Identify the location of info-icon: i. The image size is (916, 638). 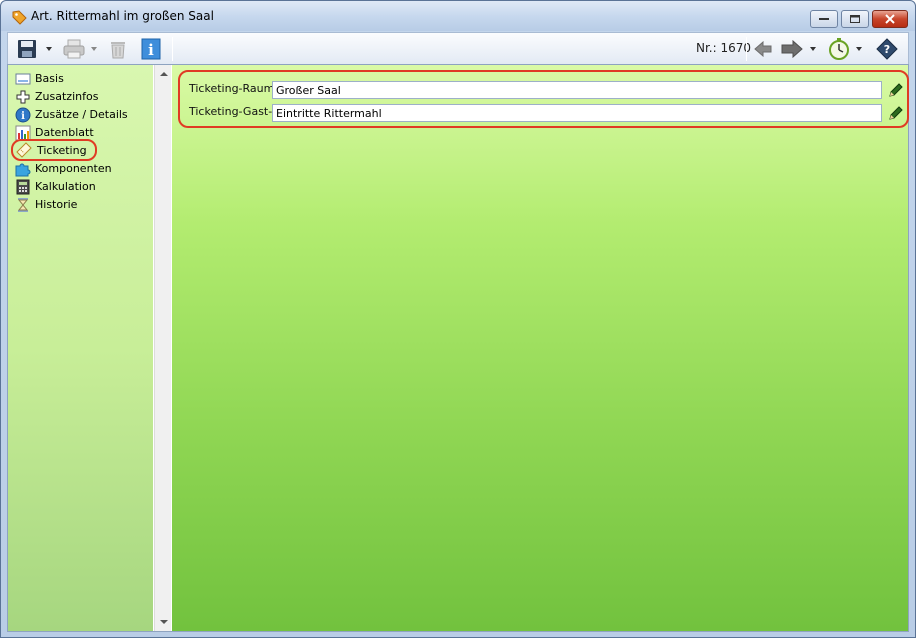
(151, 49).